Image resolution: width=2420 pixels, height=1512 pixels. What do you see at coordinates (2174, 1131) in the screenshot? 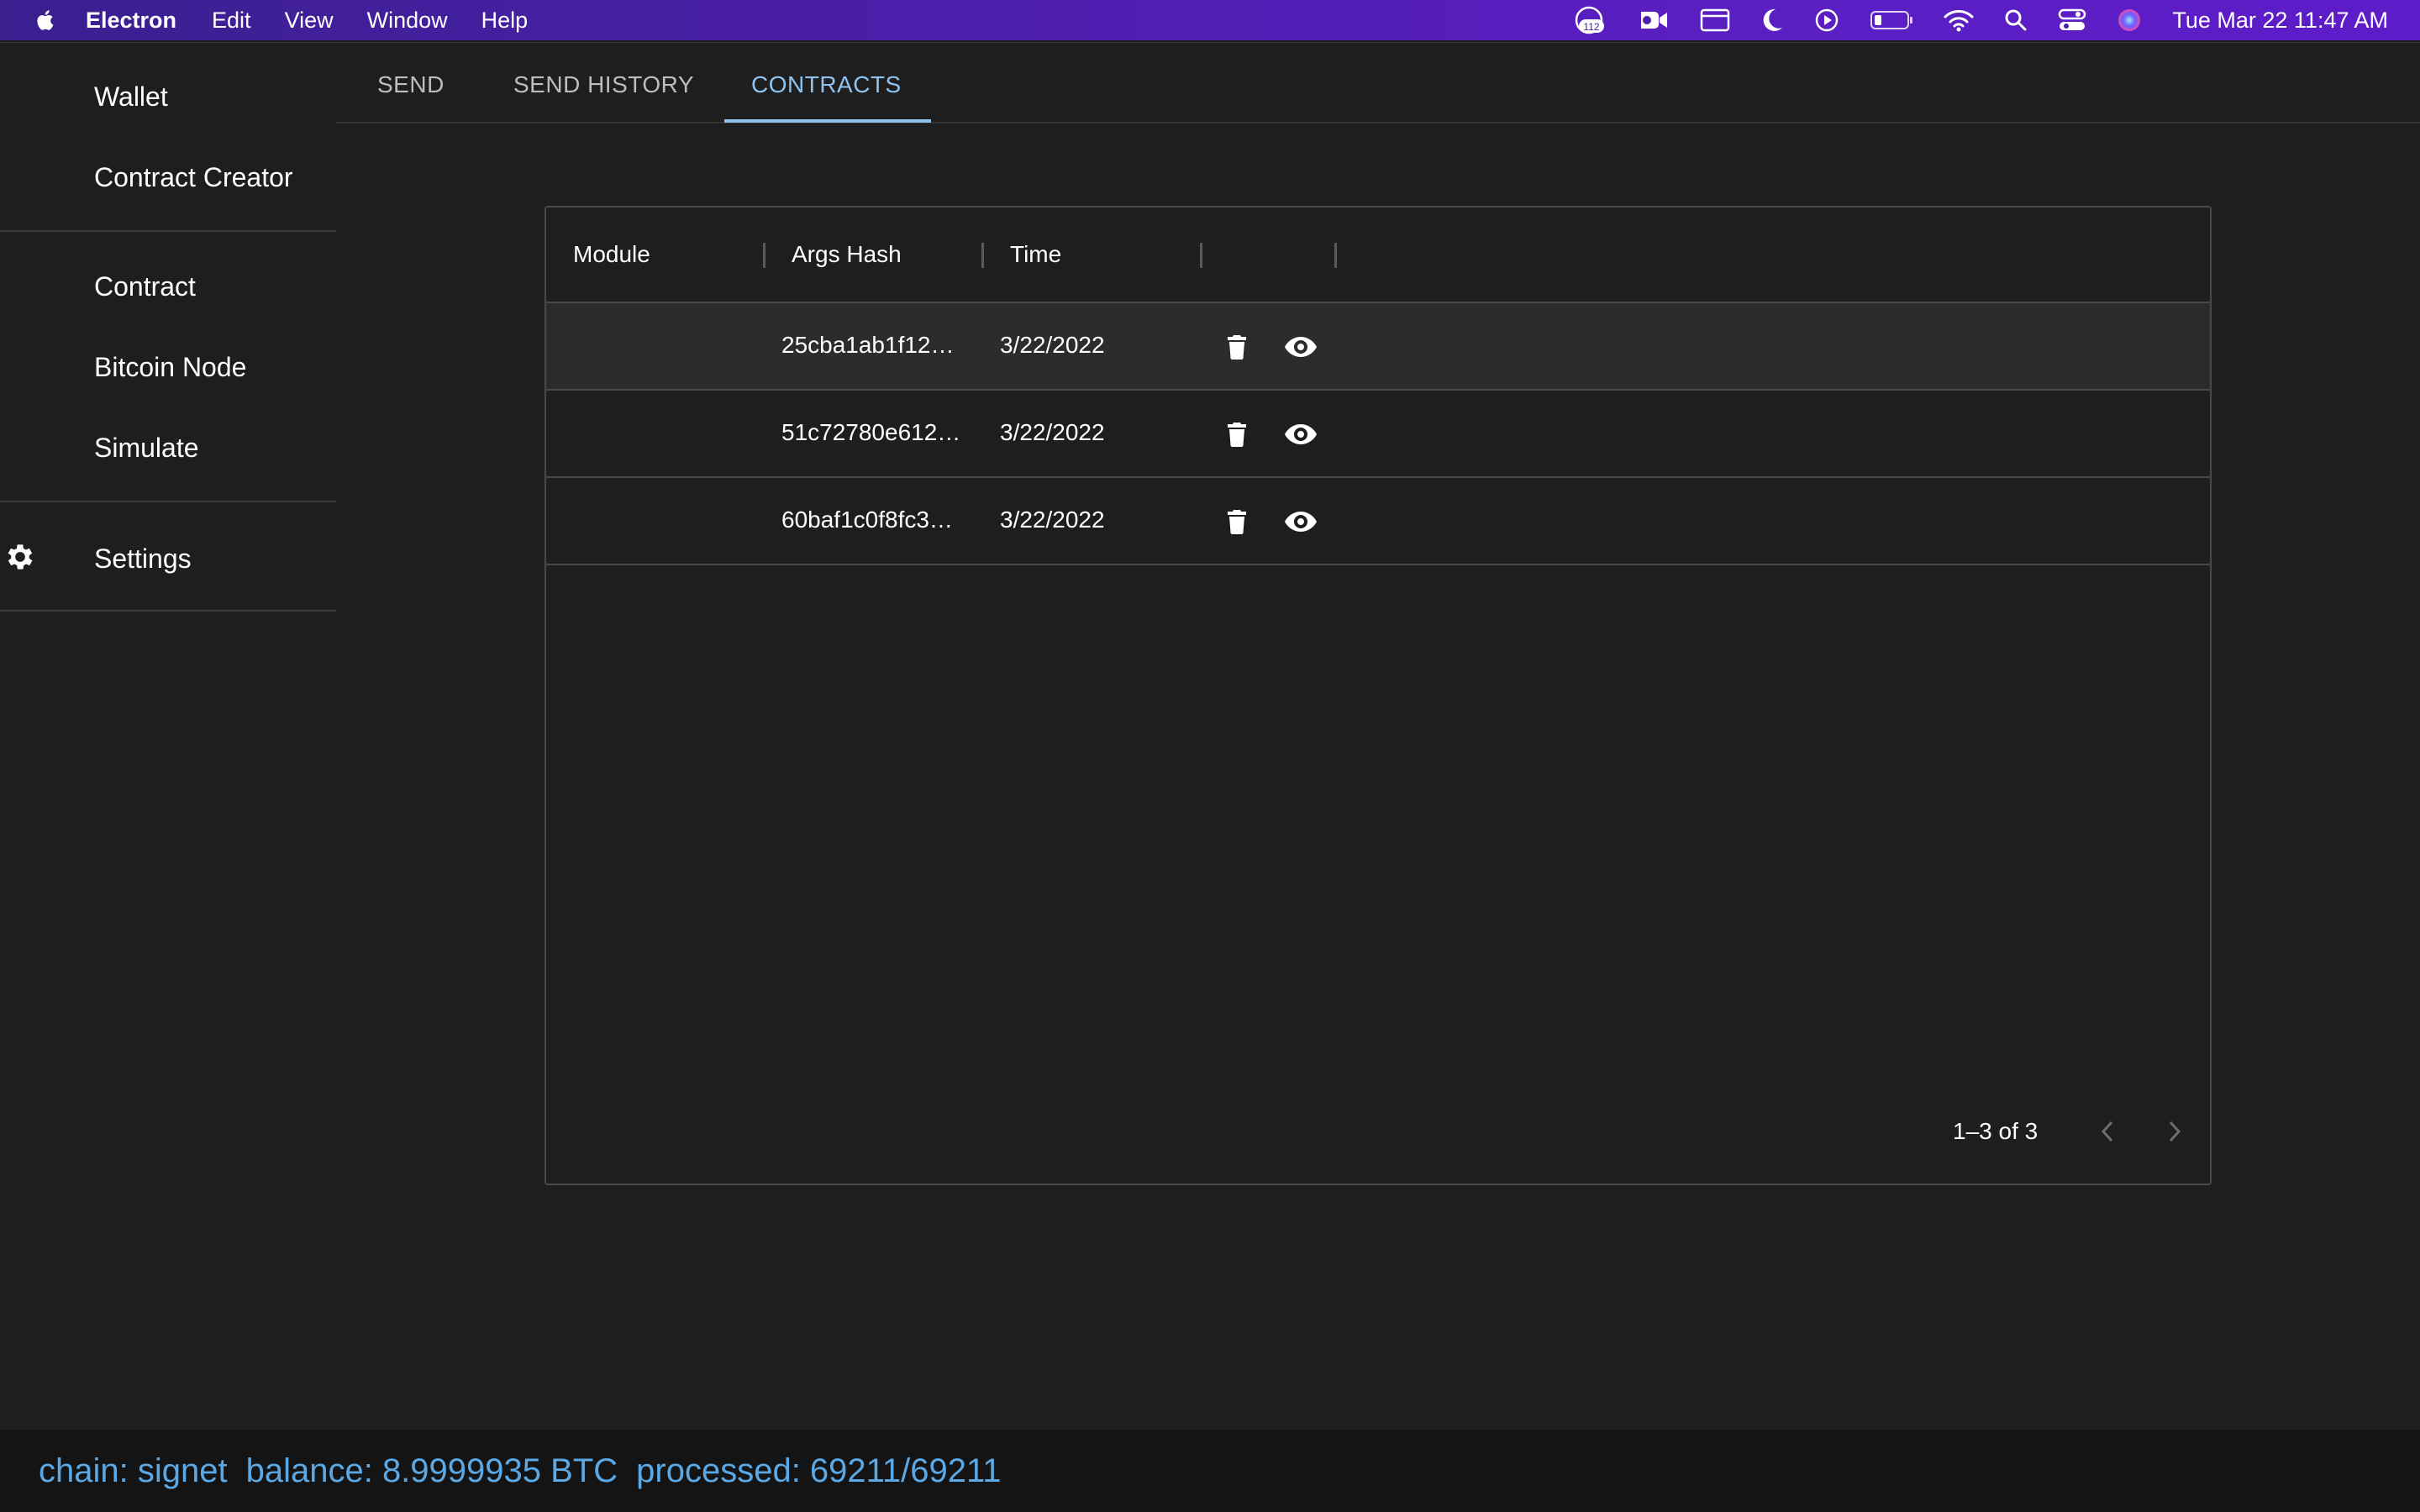
I see `chevron-right-icon` at bounding box center [2174, 1131].